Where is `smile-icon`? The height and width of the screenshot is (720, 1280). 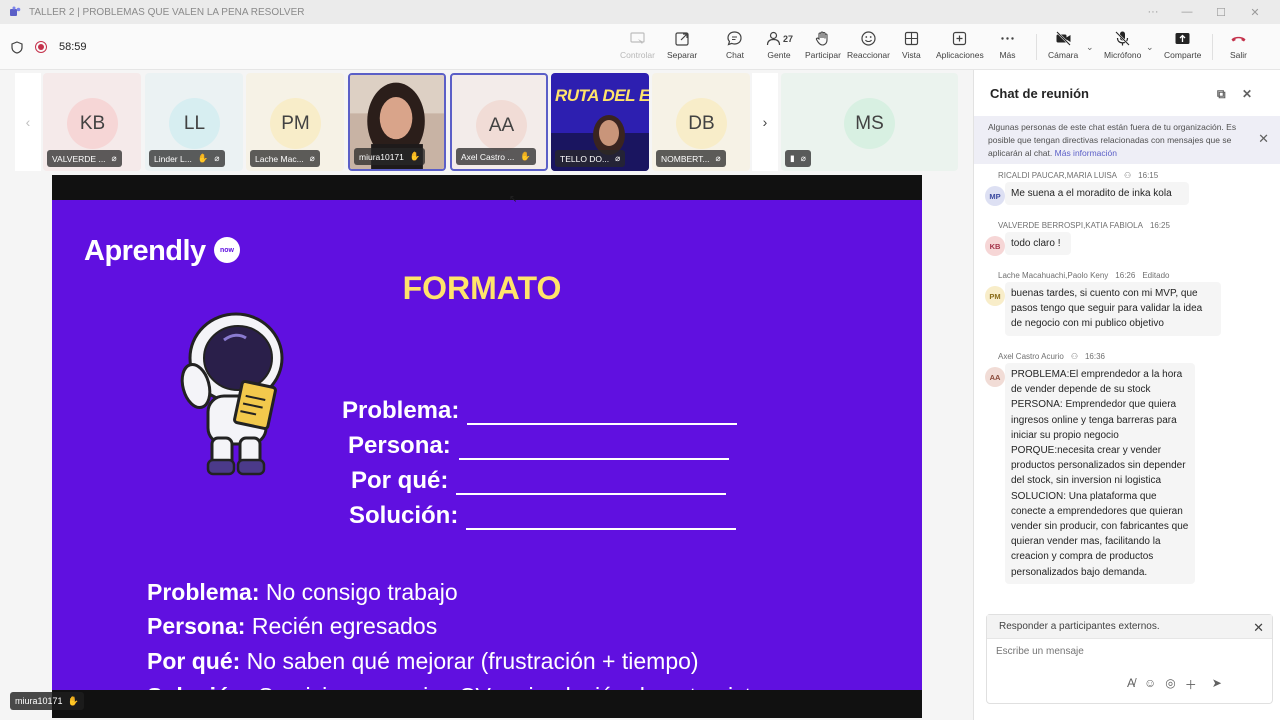
smile-icon is located at coordinates (868, 38).